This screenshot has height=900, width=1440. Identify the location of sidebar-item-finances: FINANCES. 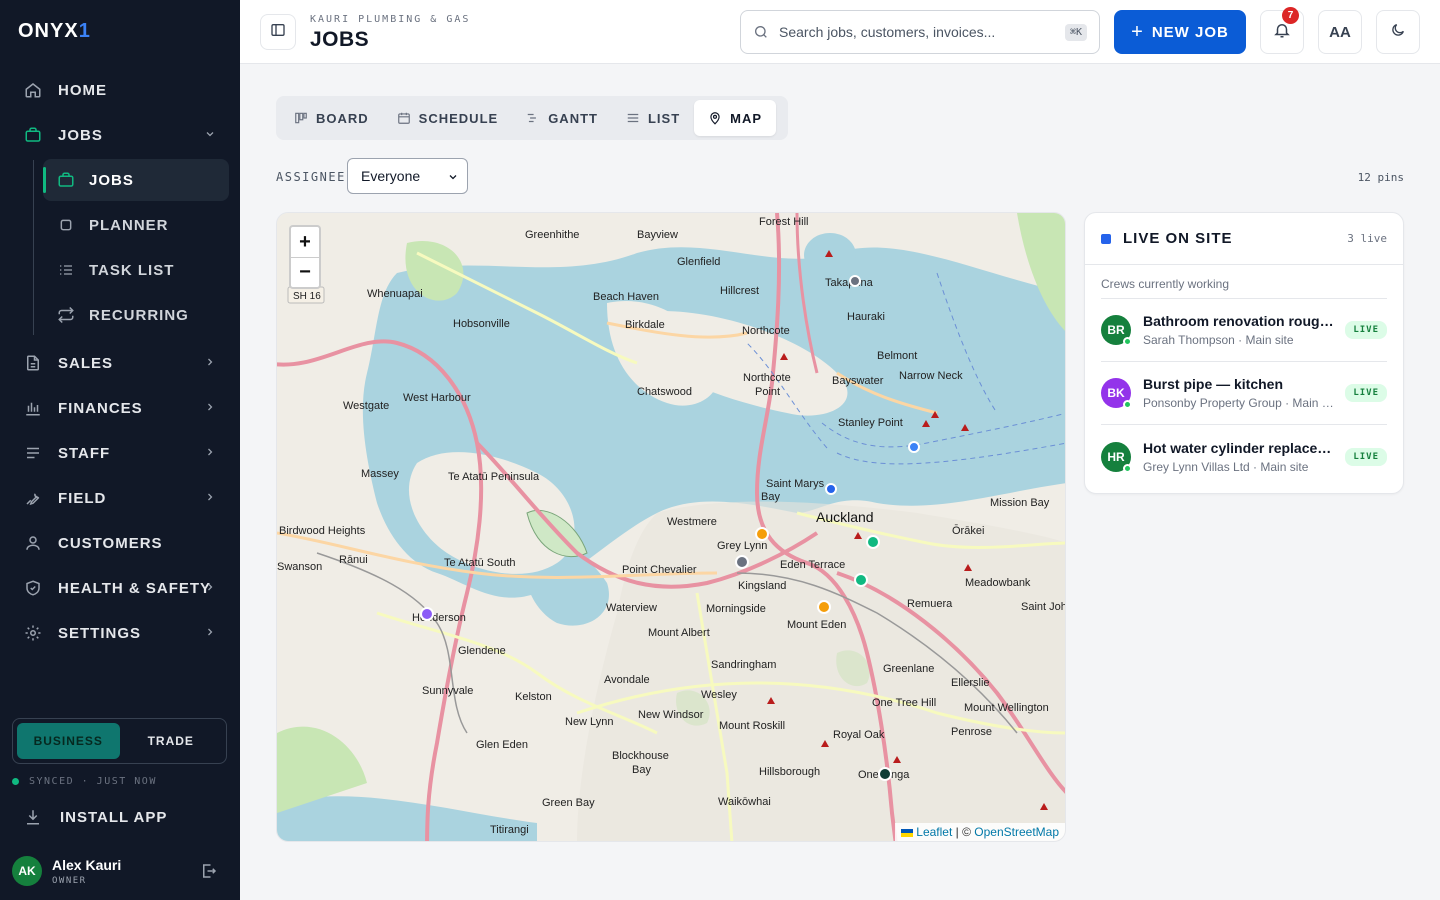
(120, 408).